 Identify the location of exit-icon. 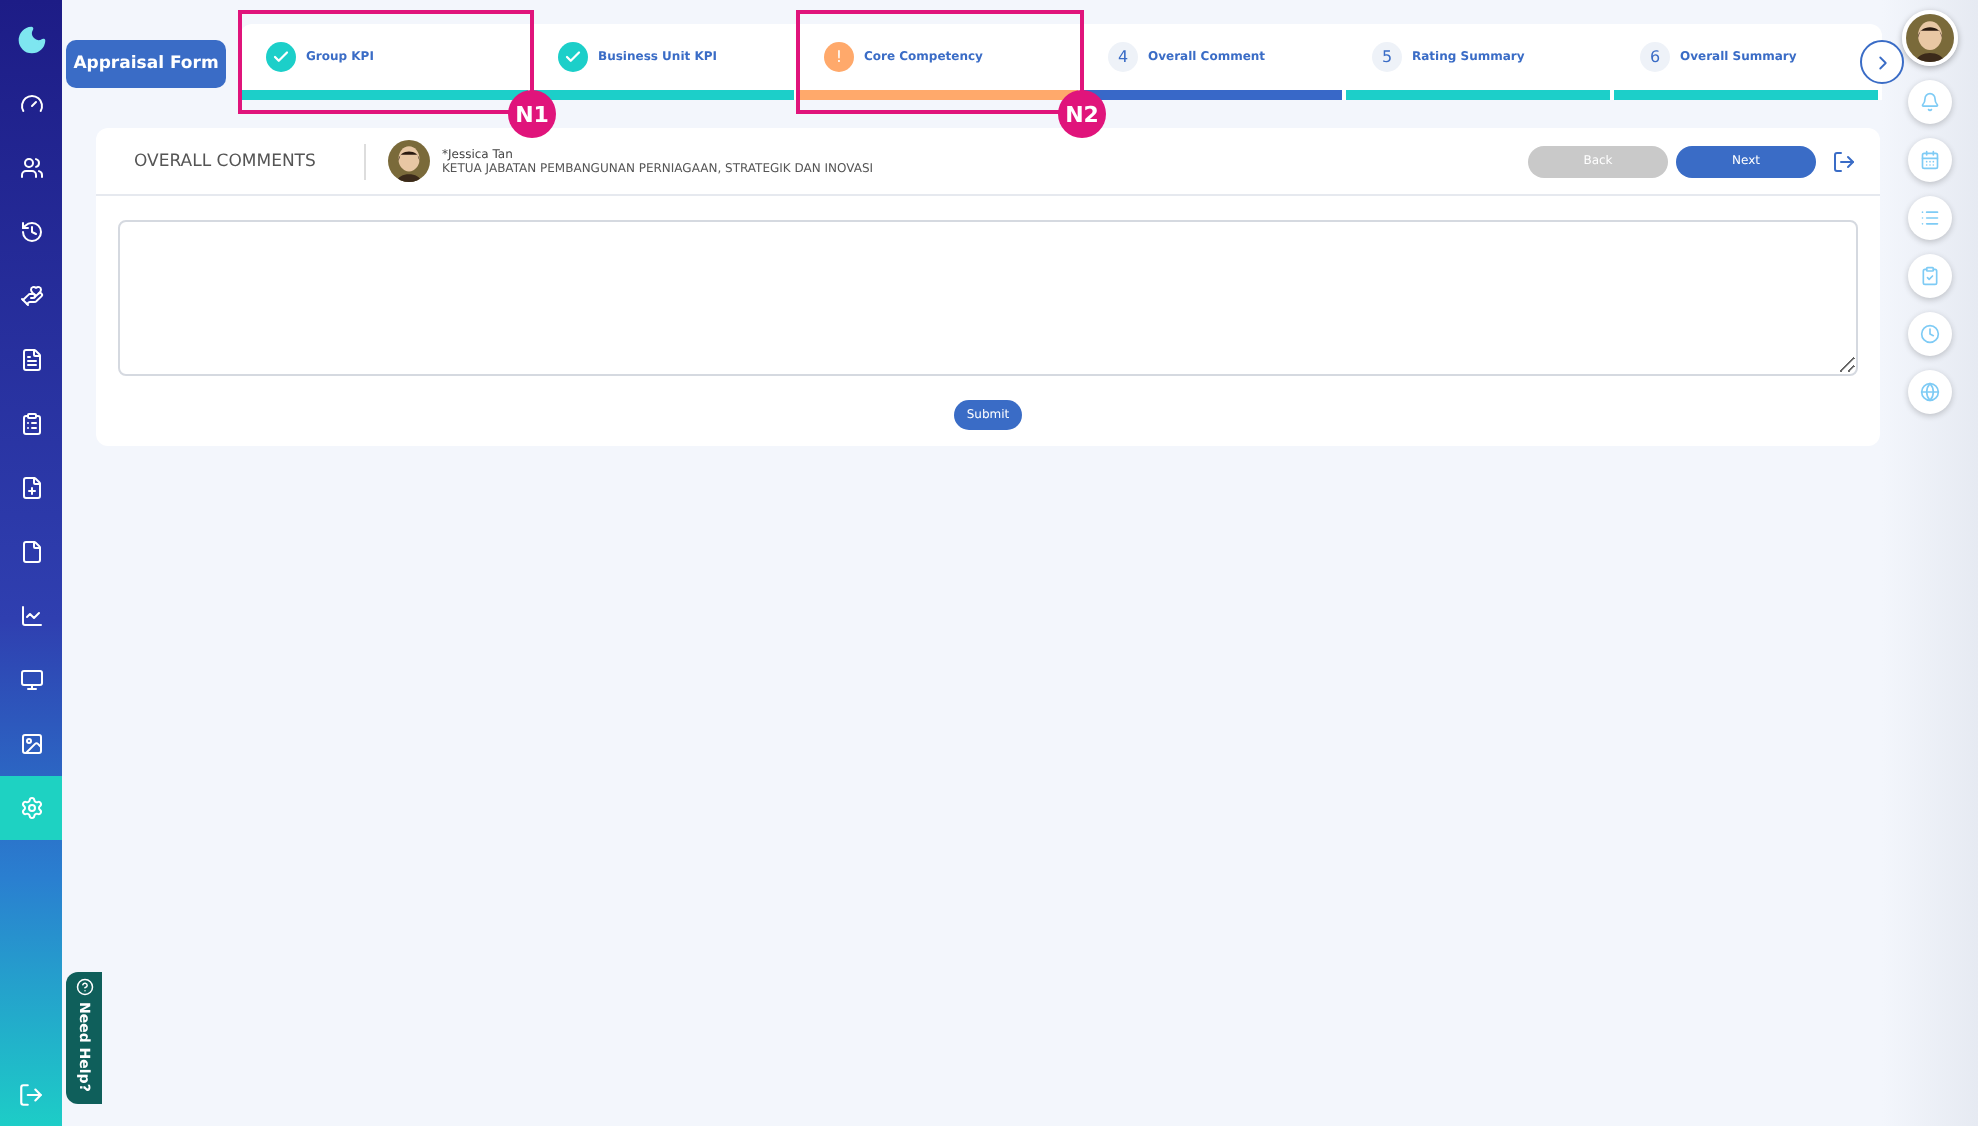
(1844, 161).